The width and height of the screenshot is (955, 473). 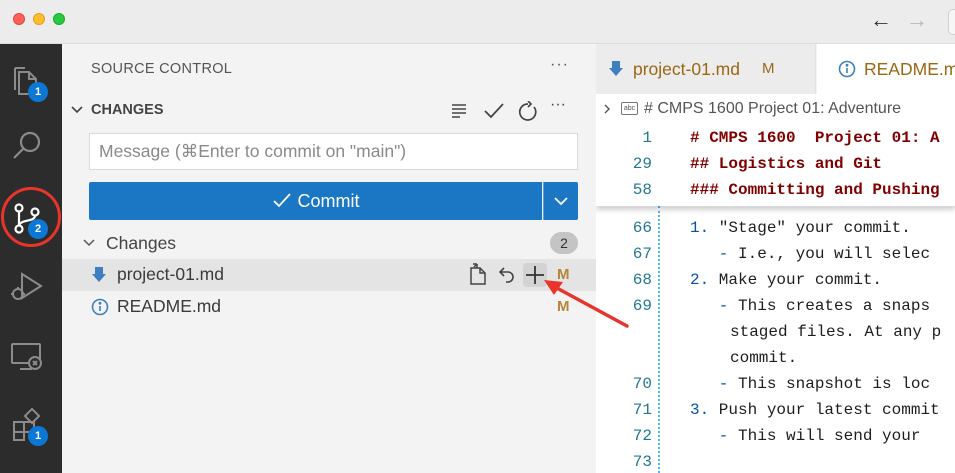 I want to click on changed-file-row: project-01.md M, so click(x=329, y=275).